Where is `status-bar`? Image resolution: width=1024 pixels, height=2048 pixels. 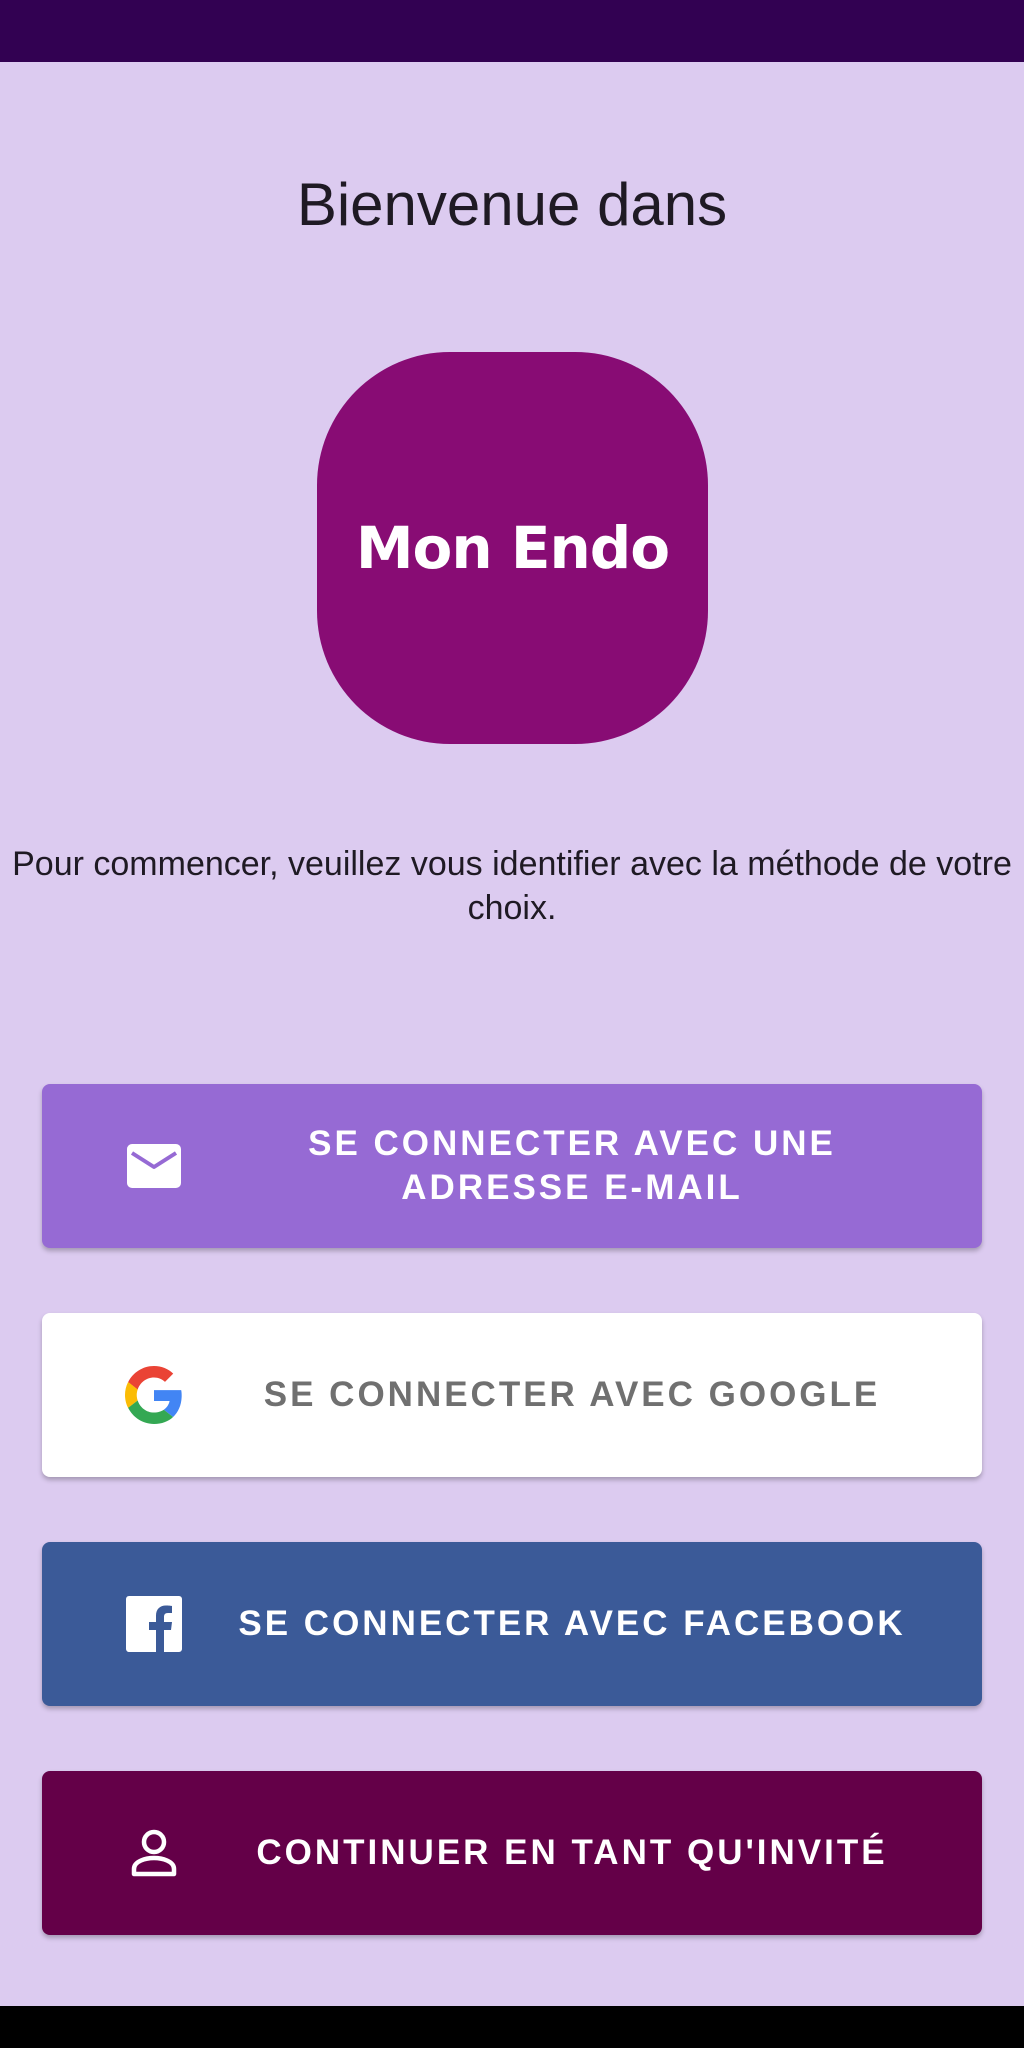
status-bar is located at coordinates (512, 31).